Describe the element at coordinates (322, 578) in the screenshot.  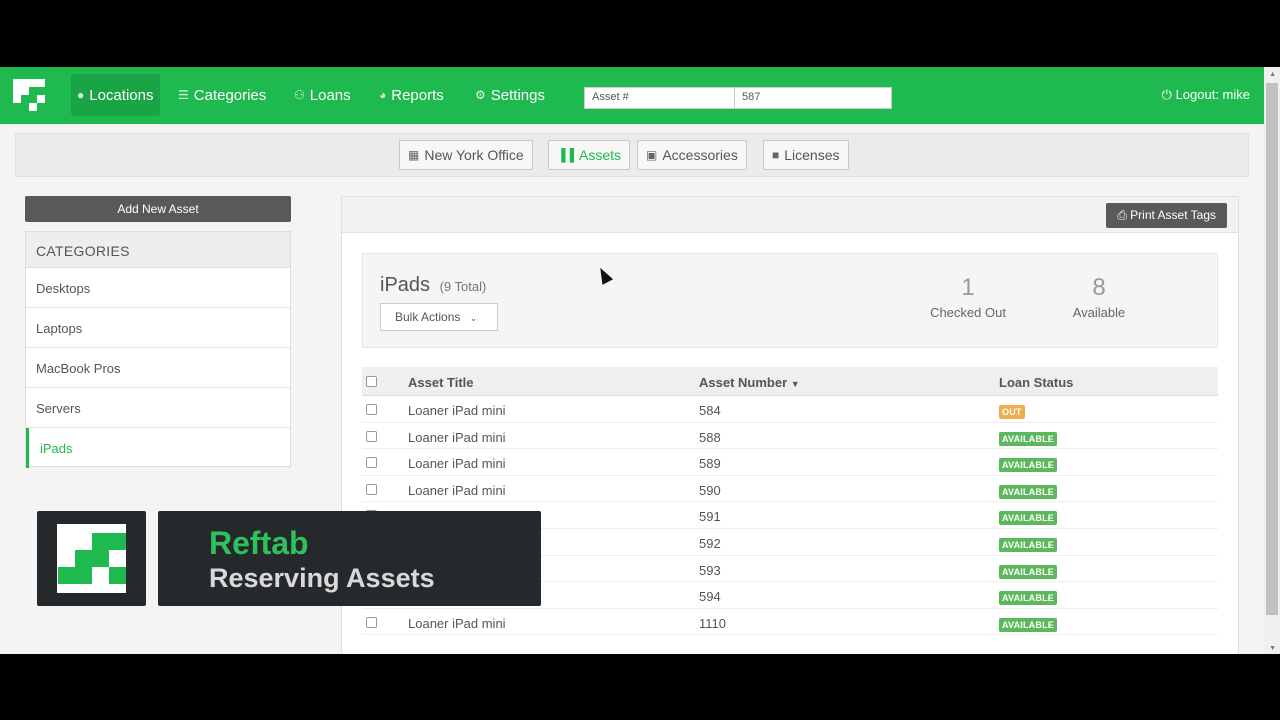
I see `overlay-subtitle: Reserving Assets` at that location.